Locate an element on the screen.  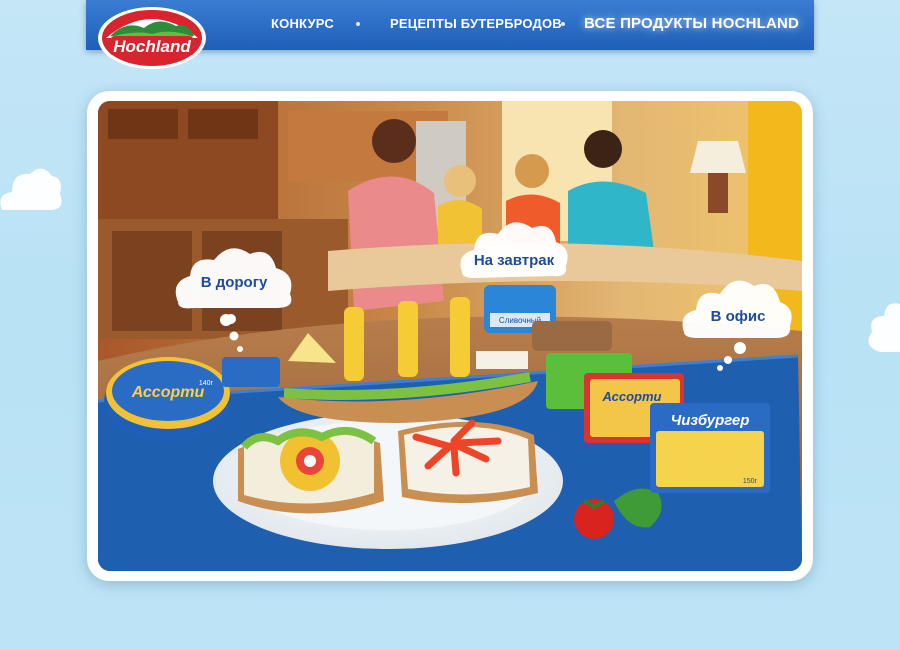
bubble-office: В офис is located at coordinates (738, 320).